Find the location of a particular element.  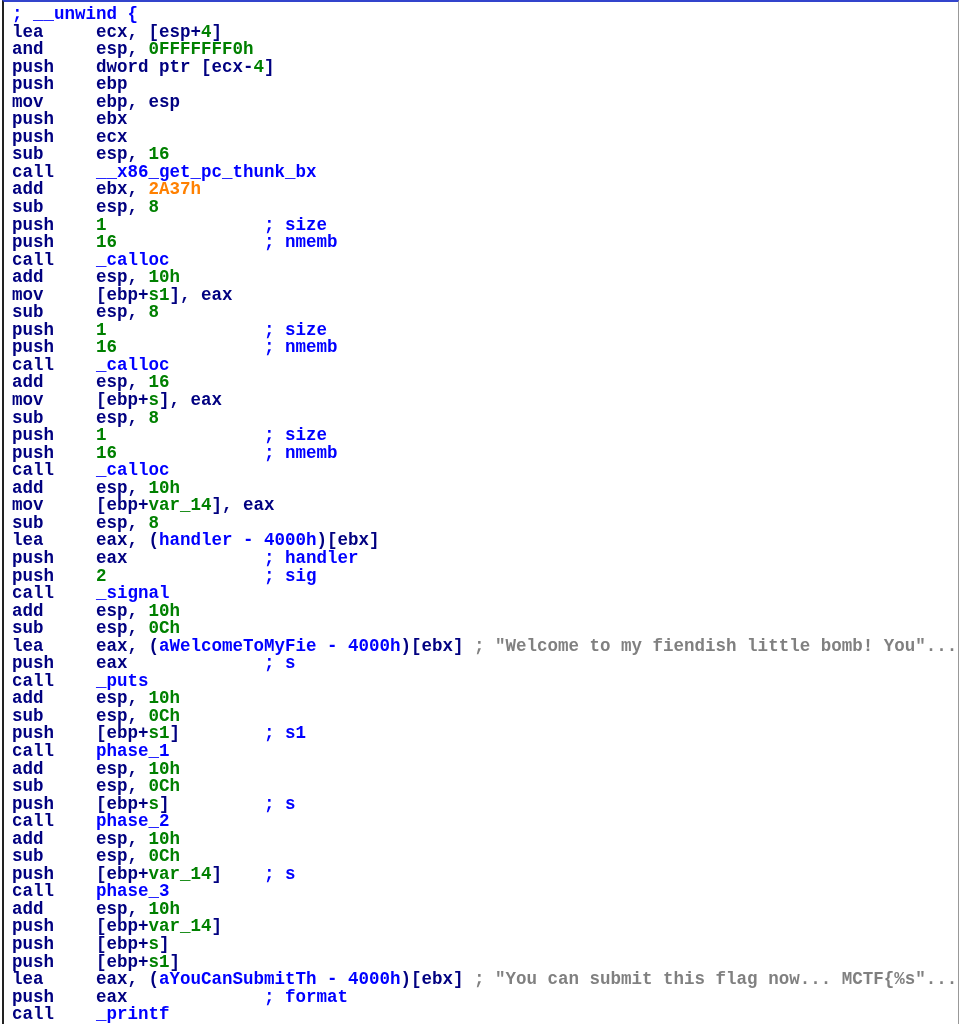

instruction-operands: esp, 8 is located at coordinates (128, 207).